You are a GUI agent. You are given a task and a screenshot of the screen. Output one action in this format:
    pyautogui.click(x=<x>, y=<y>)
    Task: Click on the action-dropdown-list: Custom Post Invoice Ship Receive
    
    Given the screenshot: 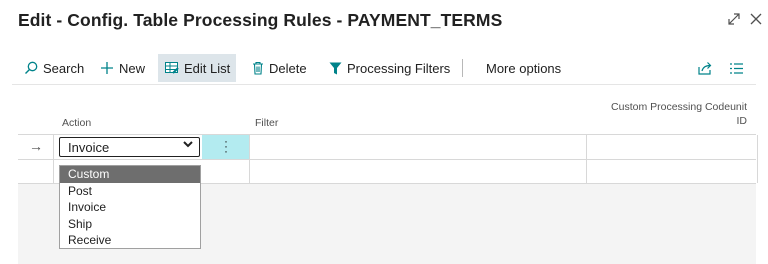 What is the action you would take?
    pyautogui.click(x=130, y=207)
    